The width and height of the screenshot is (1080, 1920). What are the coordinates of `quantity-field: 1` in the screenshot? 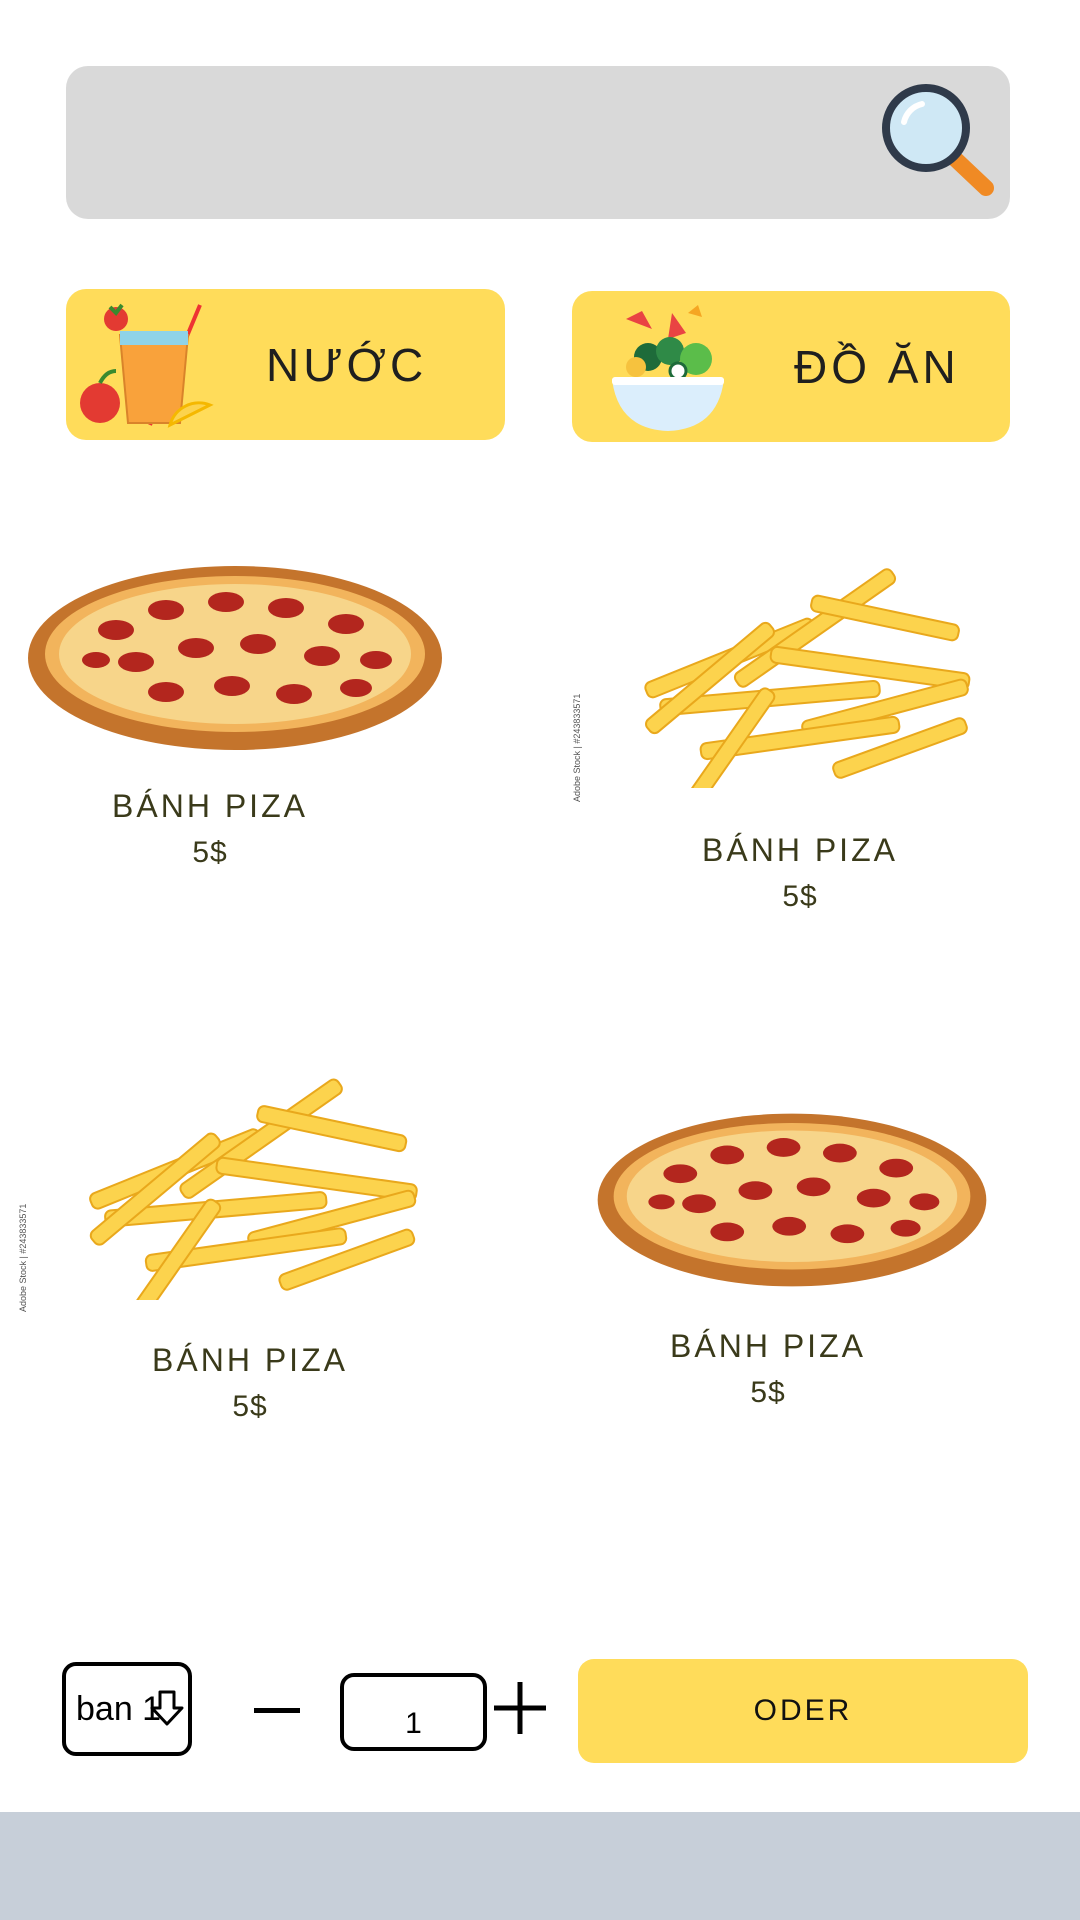 It's located at (413, 1712).